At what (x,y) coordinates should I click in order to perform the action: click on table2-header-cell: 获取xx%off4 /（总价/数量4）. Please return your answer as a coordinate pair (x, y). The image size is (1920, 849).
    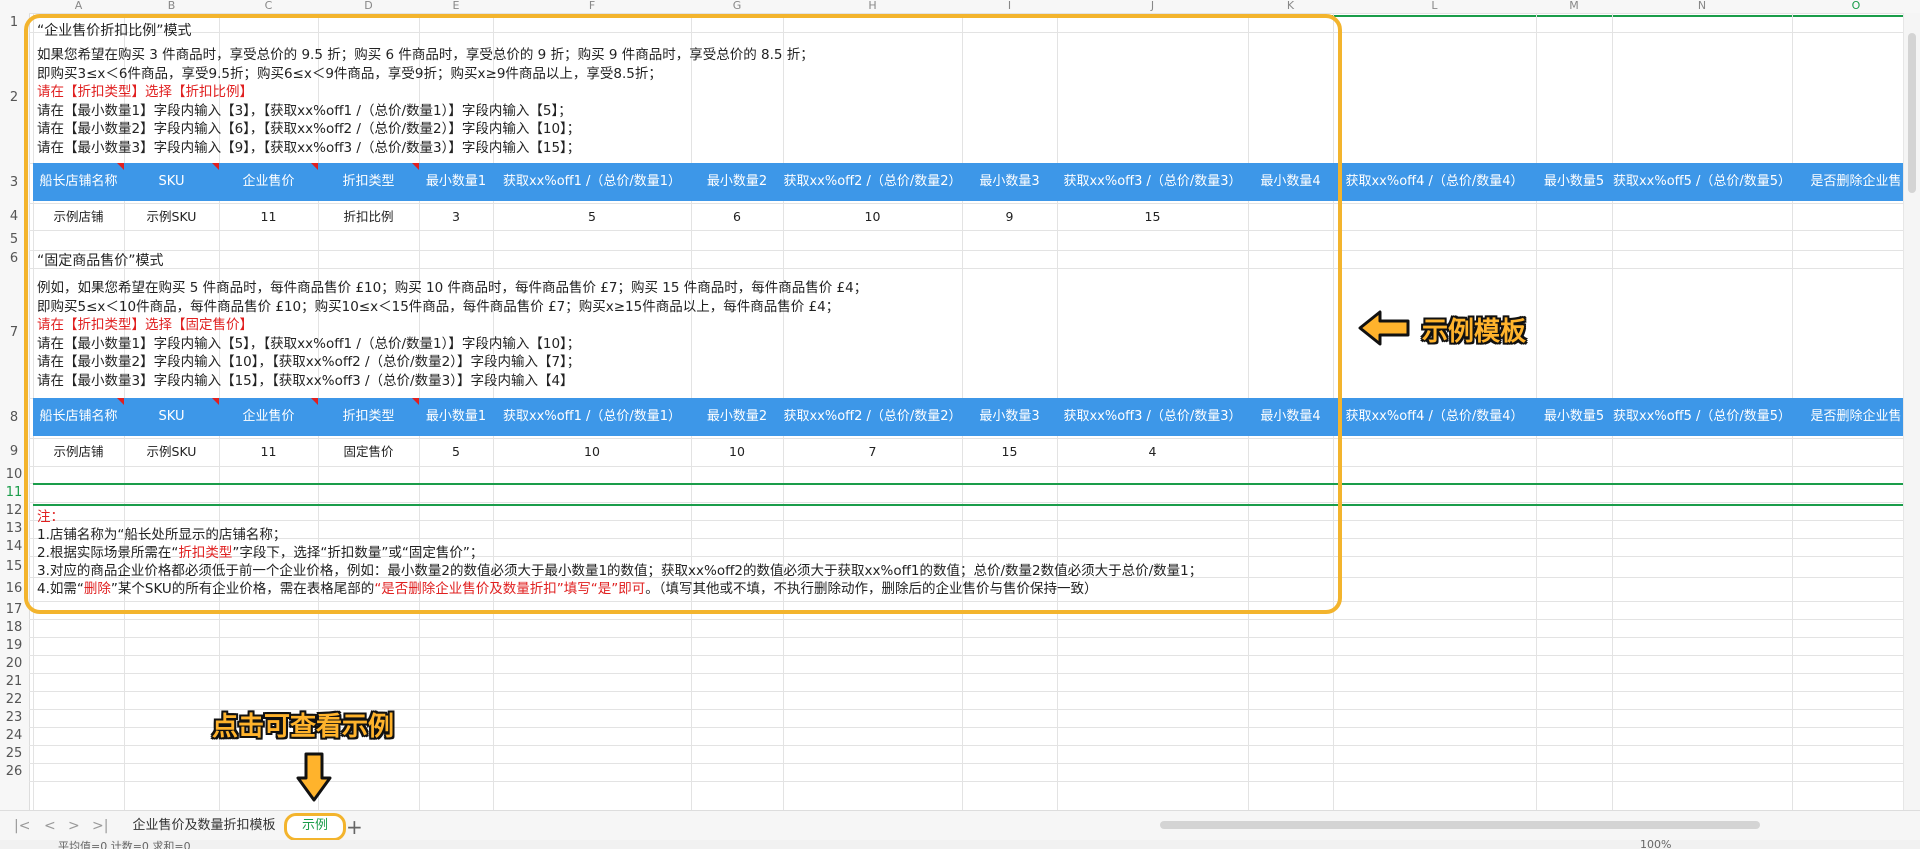
    Looking at the image, I should click on (1434, 417).